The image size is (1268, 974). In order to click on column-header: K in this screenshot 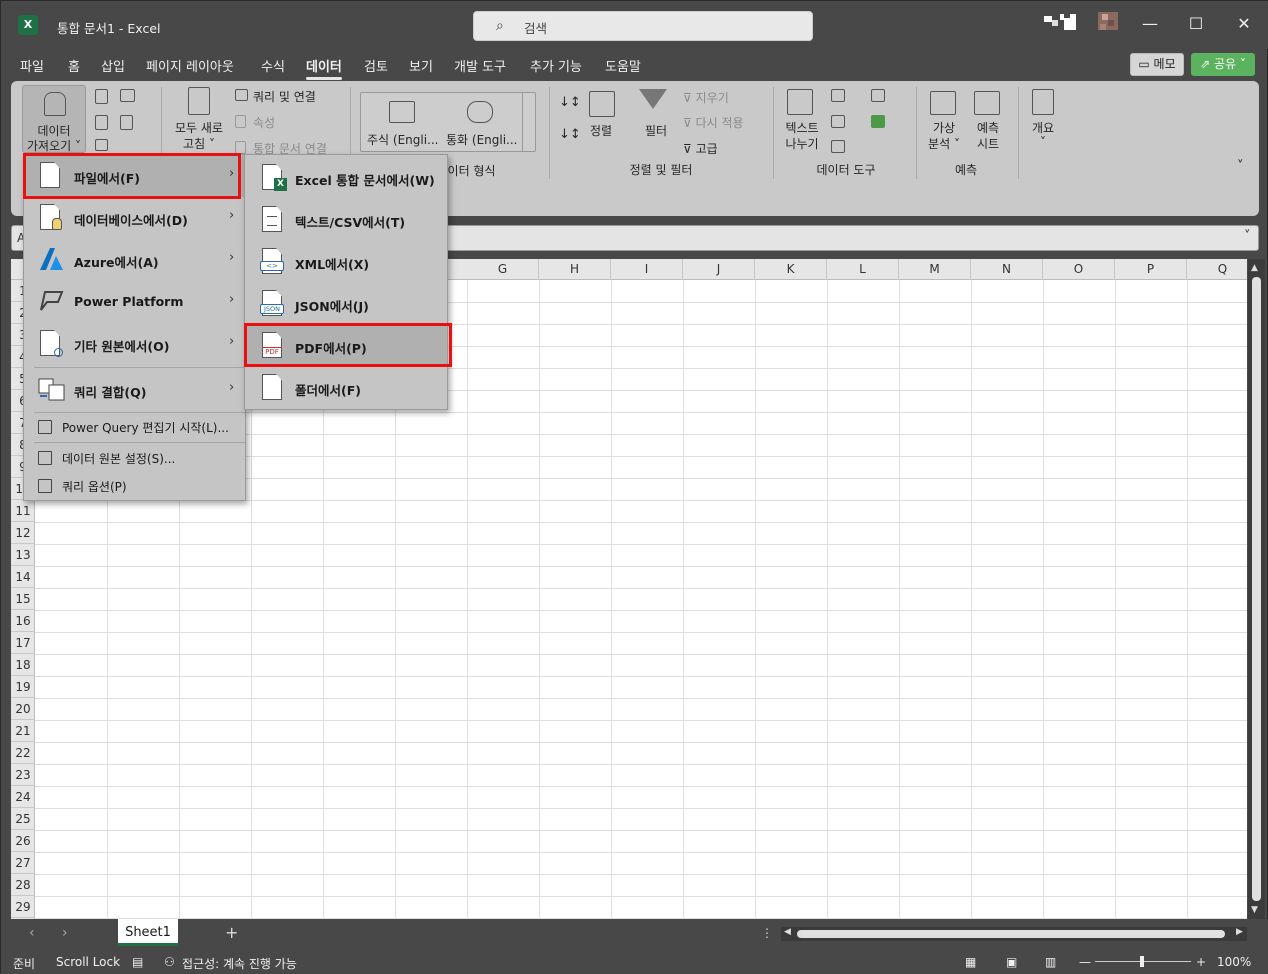, I will do `click(791, 269)`.